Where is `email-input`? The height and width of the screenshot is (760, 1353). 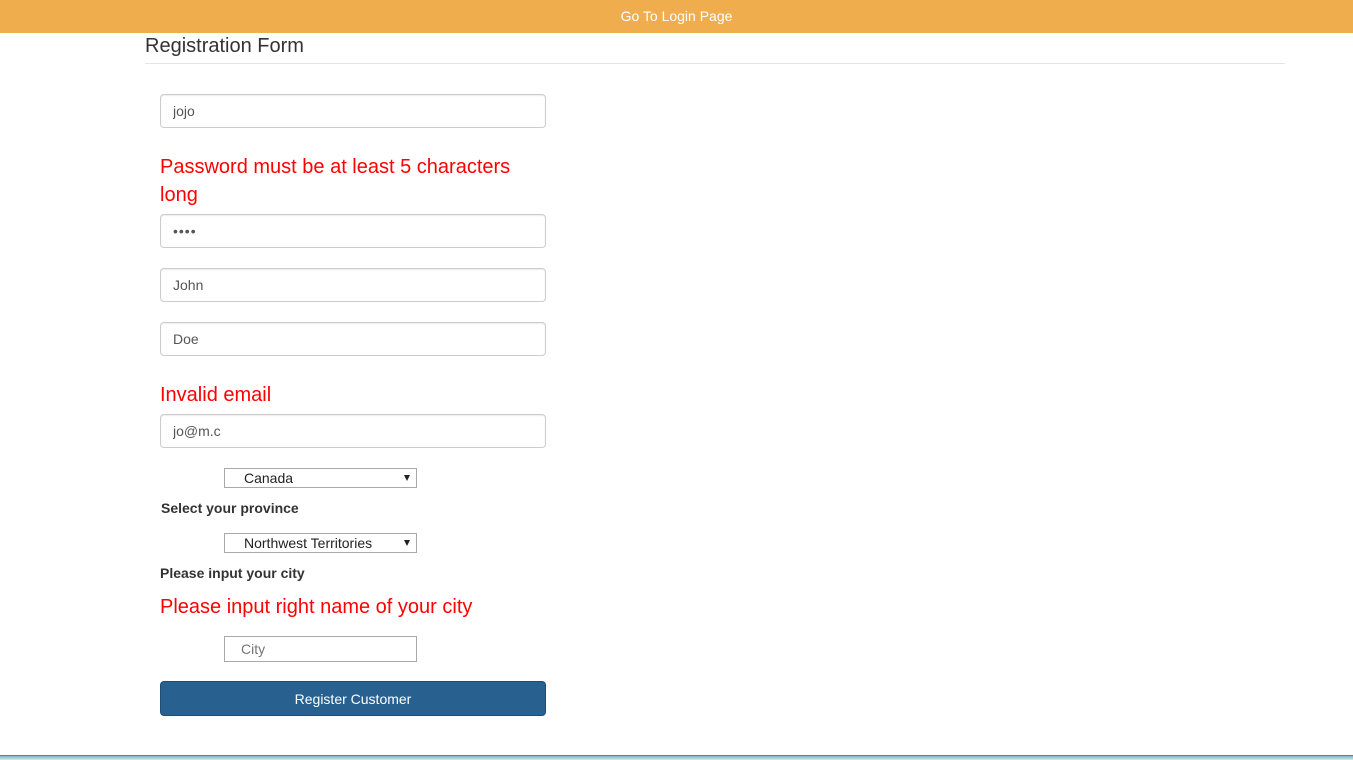
email-input is located at coordinates (353, 431).